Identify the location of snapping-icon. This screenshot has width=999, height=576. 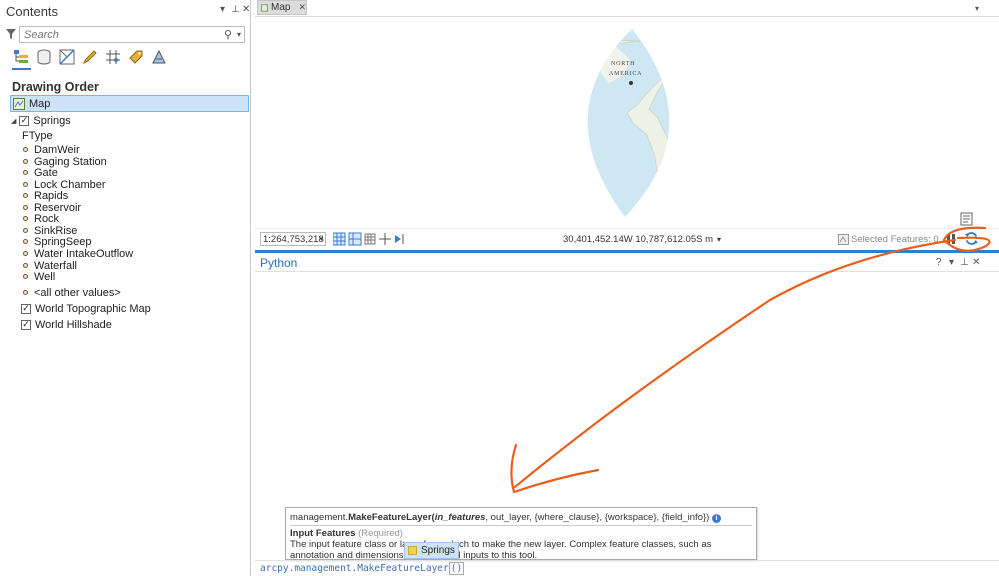
(399, 239).